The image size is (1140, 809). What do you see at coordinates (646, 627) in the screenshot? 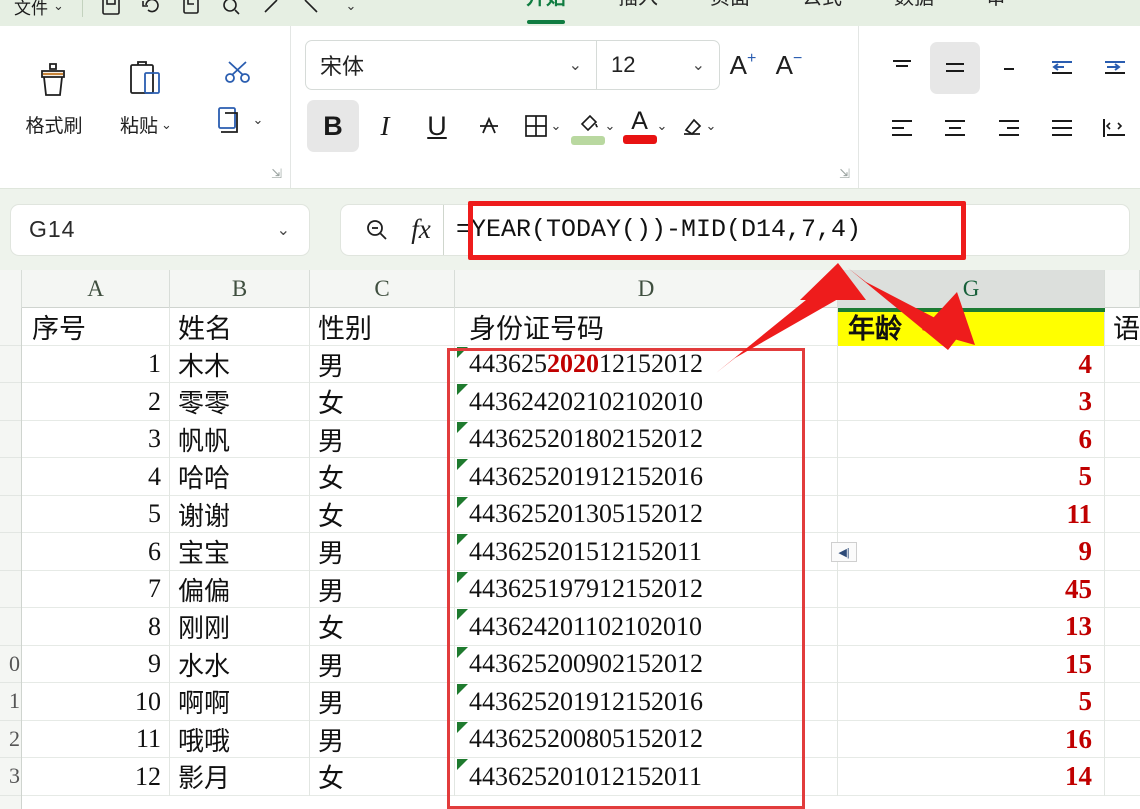
I see `cell-id-number: 44362420110 2102010` at bounding box center [646, 627].